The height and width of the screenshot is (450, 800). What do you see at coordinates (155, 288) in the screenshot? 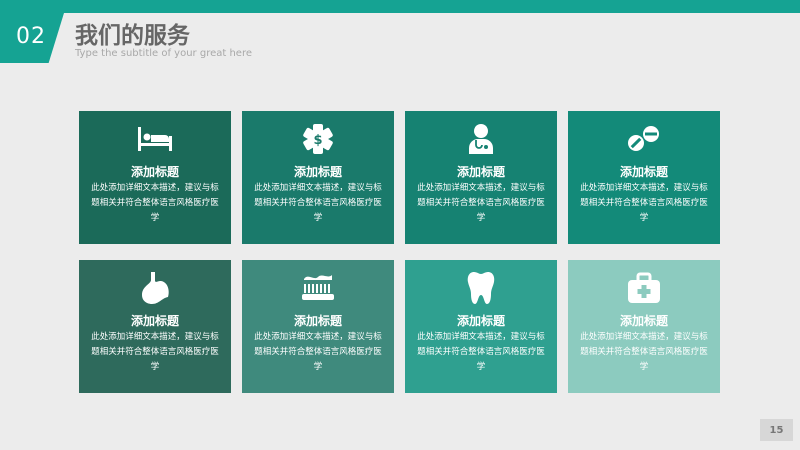
I see `stomach-icon` at bounding box center [155, 288].